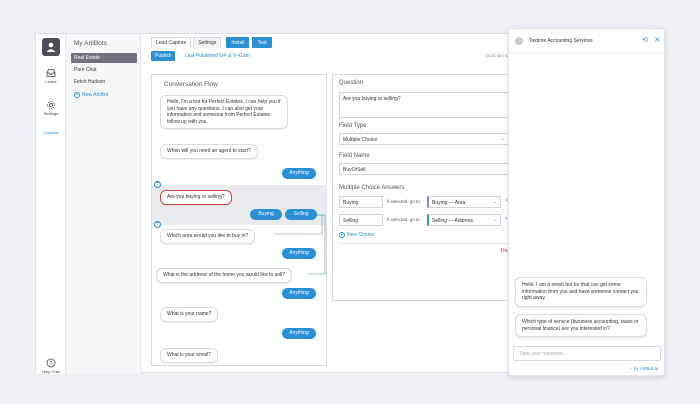 This screenshot has height=404, width=700. I want to click on flow-connectors, so click(300, 244).